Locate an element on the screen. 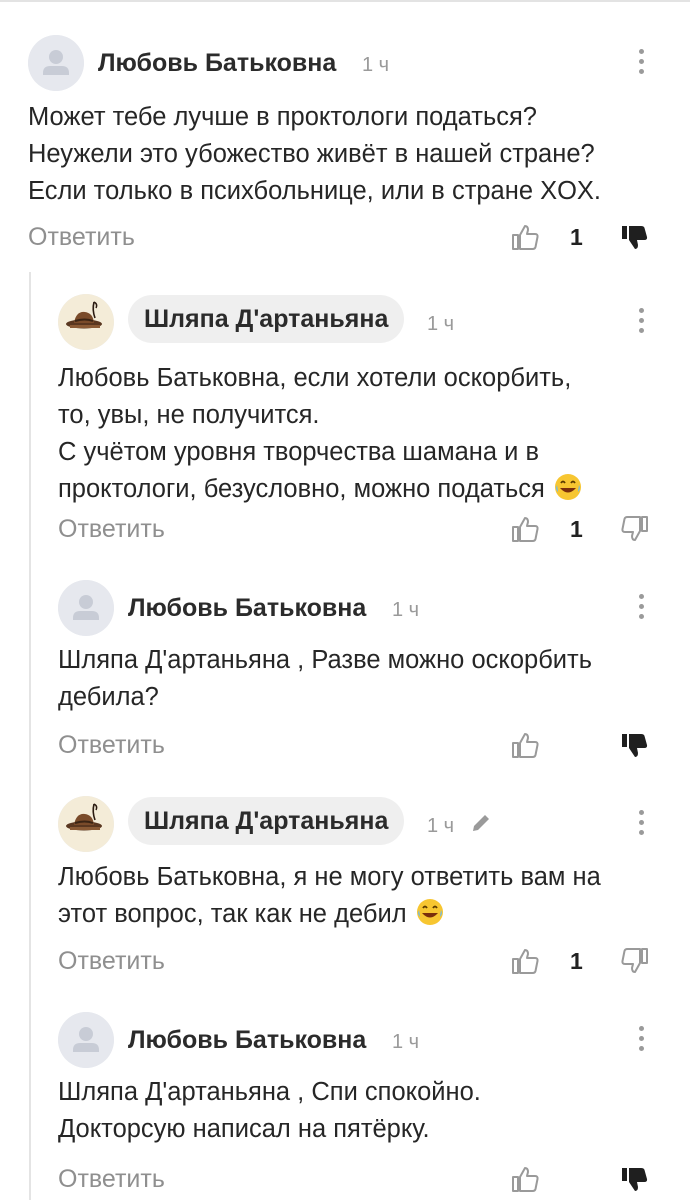  pencil-icon is located at coordinates (481, 823).